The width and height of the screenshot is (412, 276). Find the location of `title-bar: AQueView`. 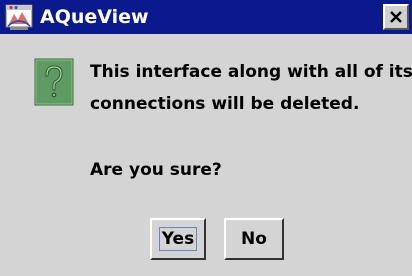

title-bar: AQueView is located at coordinates (206, 17).